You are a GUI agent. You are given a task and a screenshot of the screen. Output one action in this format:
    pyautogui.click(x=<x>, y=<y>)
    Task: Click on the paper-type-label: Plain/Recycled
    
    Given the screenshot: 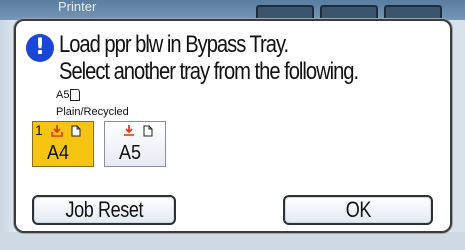 What is the action you would take?
    pyautogui.click(x=92, y=112)
    